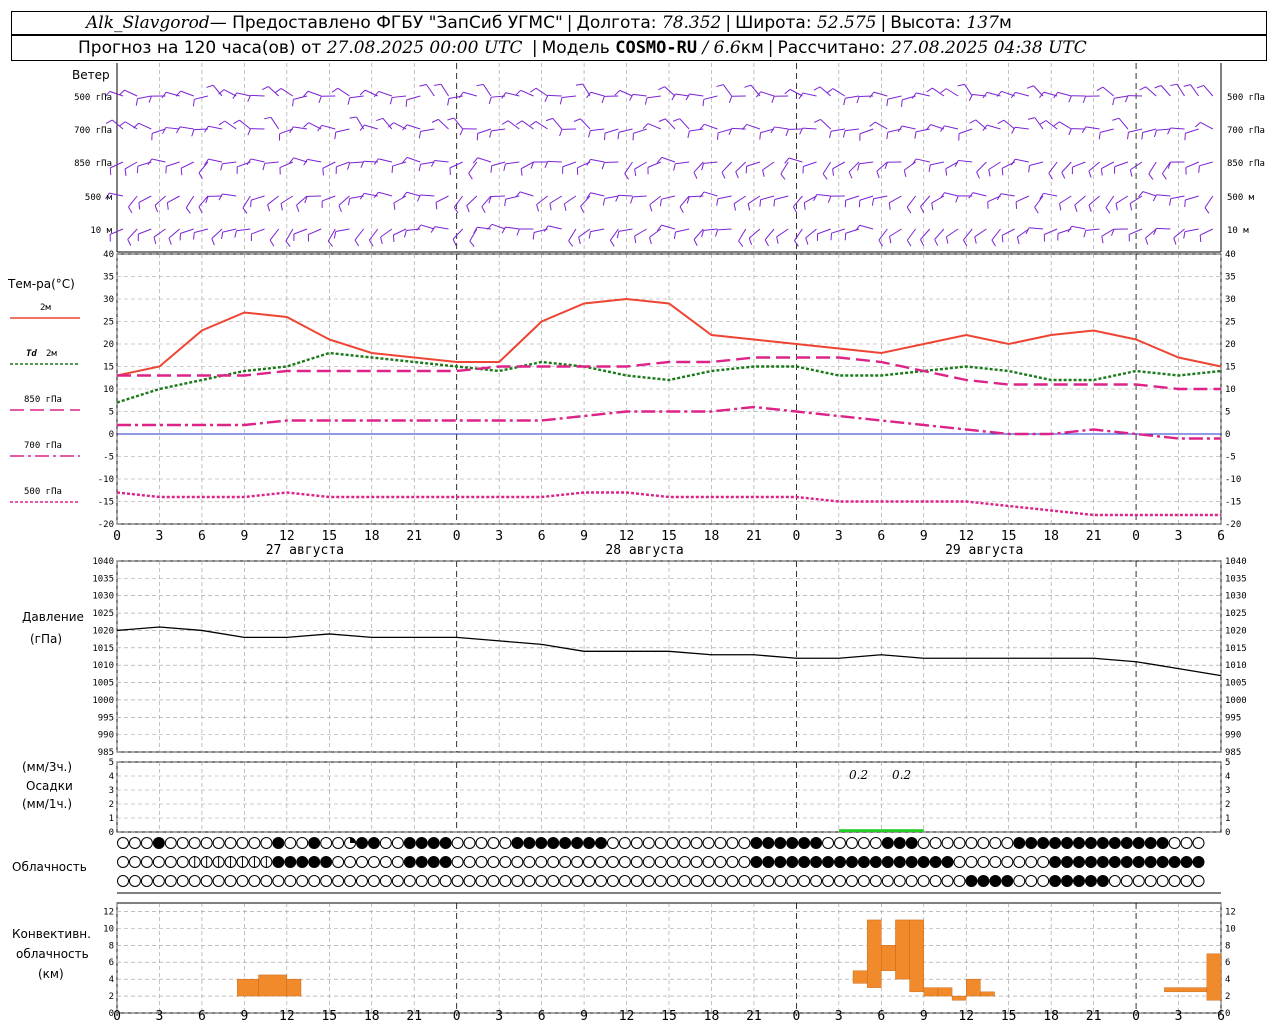  What do you see at coordinates (1230, 912) in the screenshot?
I see `y-tick-label-right: 12` at bounding box center [1230, 912].